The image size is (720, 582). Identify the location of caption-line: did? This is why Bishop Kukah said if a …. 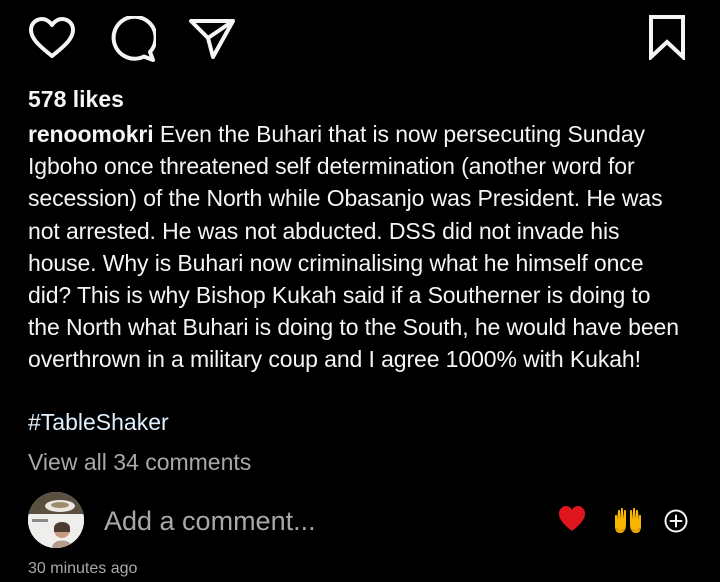
(339, 295).